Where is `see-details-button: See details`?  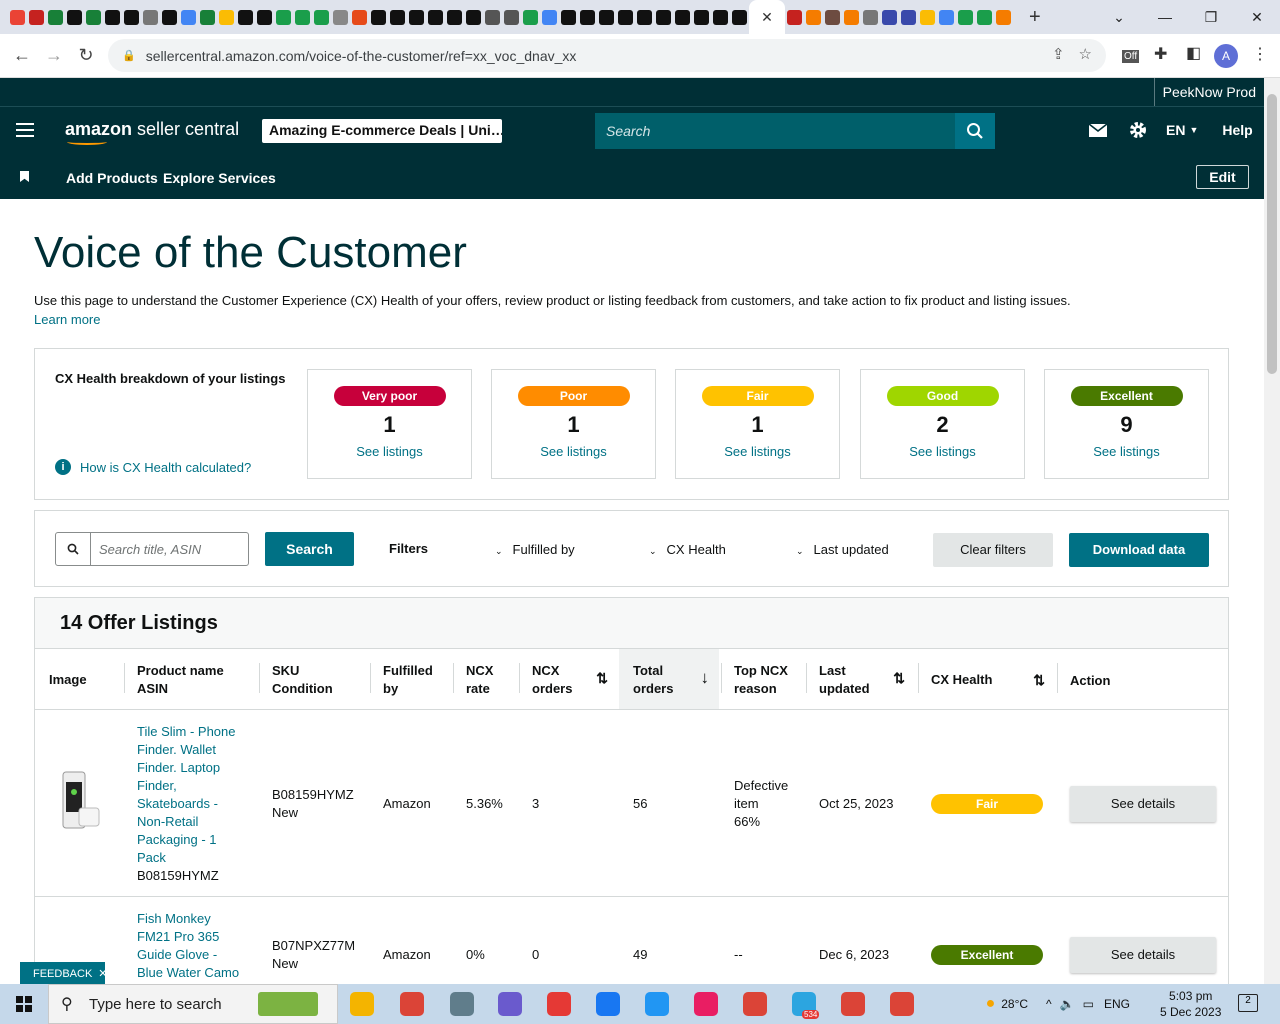
see-details-button: See details is located at coordinates (1143, 804).